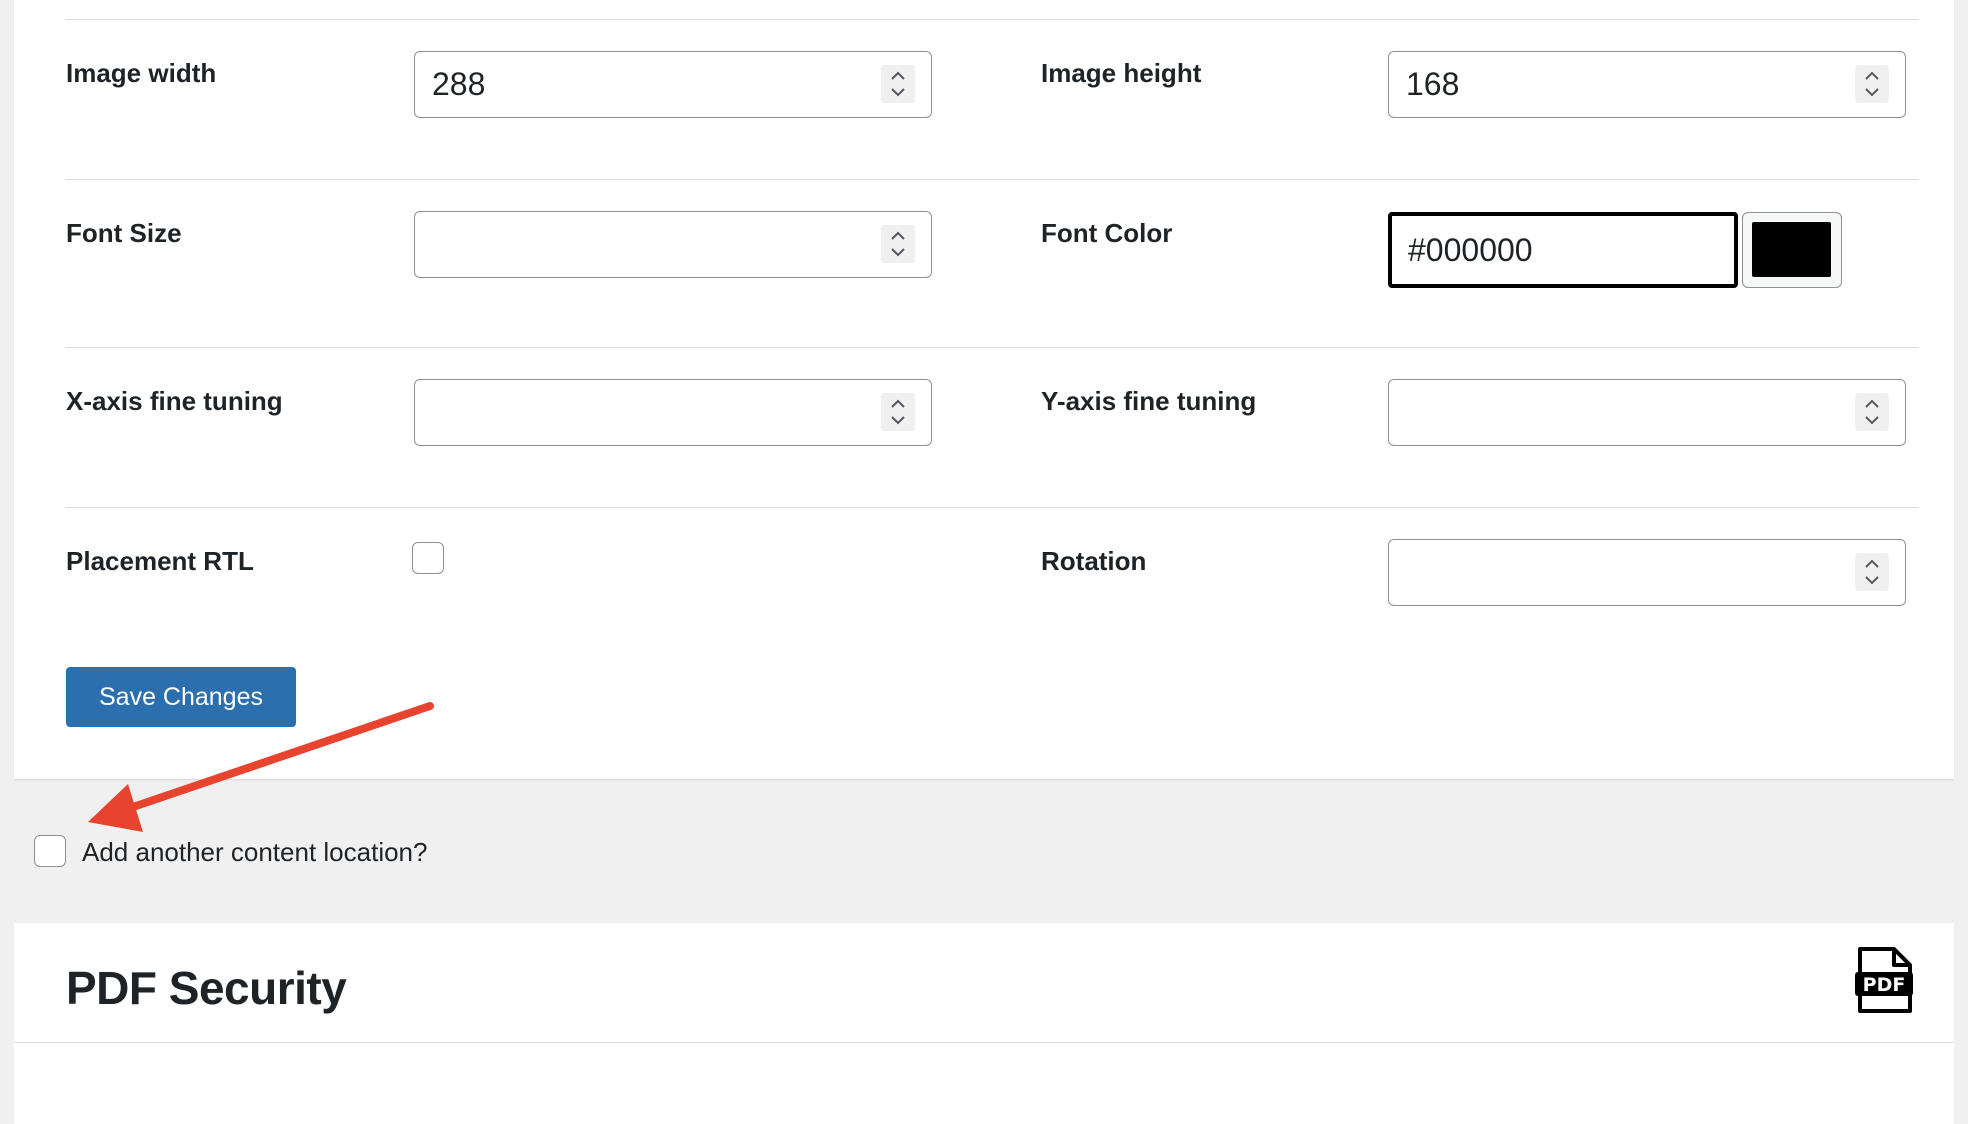 This screenshot has height=1124, width=1968. I want to click on placement-rtl-checkbox, so click(428, 558).